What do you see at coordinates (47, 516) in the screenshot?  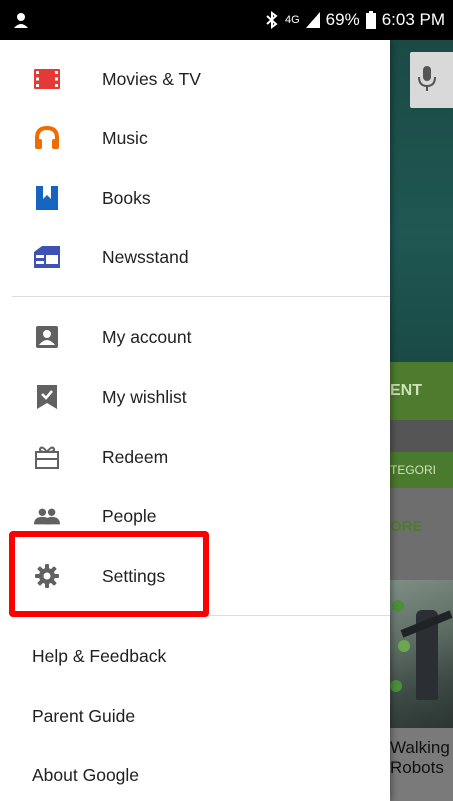 I see `people-icon` at bounding box center [47, 516].